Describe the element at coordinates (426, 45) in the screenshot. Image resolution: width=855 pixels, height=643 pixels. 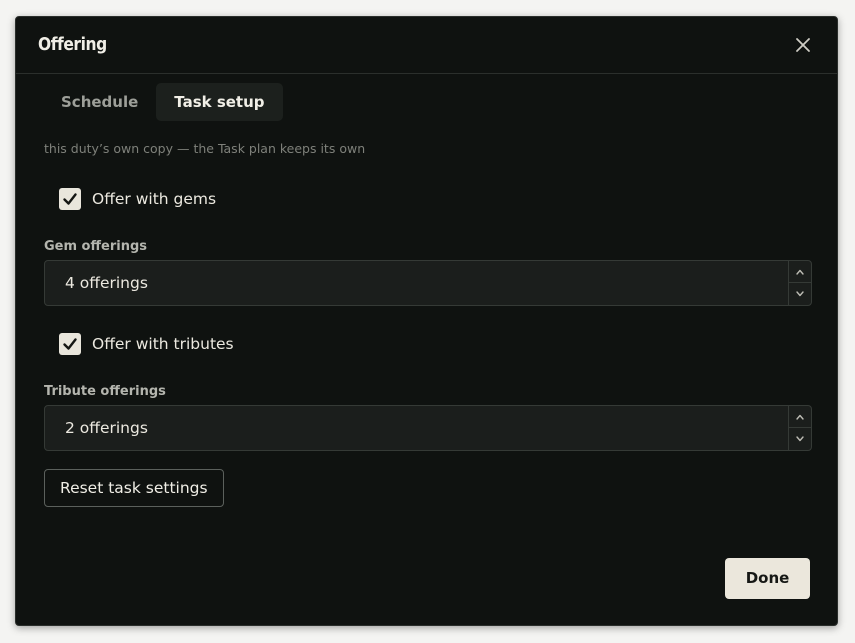
I see `dialog-header: Offering` at that location.